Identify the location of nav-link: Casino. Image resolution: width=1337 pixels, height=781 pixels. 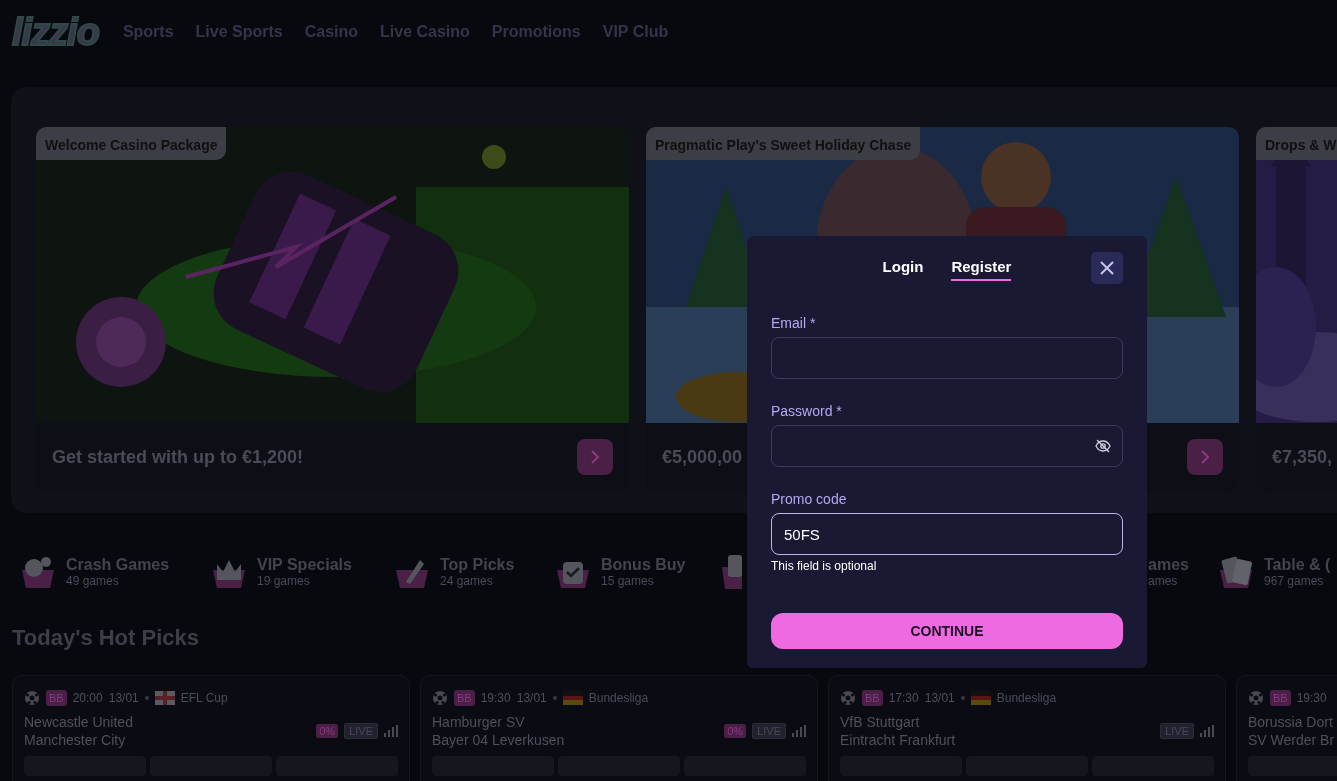
(331, 32).